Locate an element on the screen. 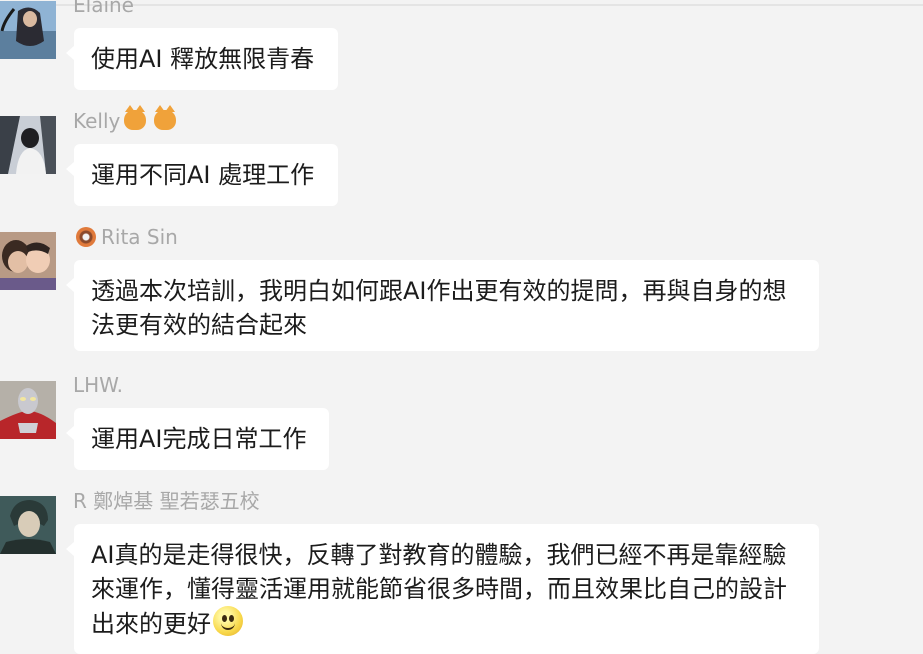  sender-name: R 鄭焯基 聖若瑟五校 is located at coordinates (166, 501).